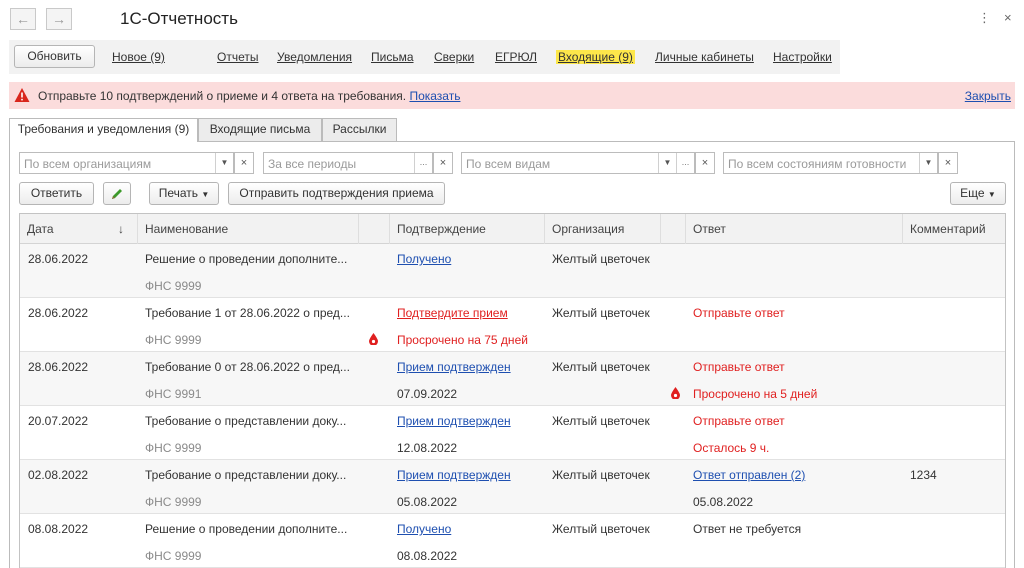  What do you see at coordinates (244, 163) in the screenshot?
I see `org-clear-icon: ×` at bounding box center [244, 163].